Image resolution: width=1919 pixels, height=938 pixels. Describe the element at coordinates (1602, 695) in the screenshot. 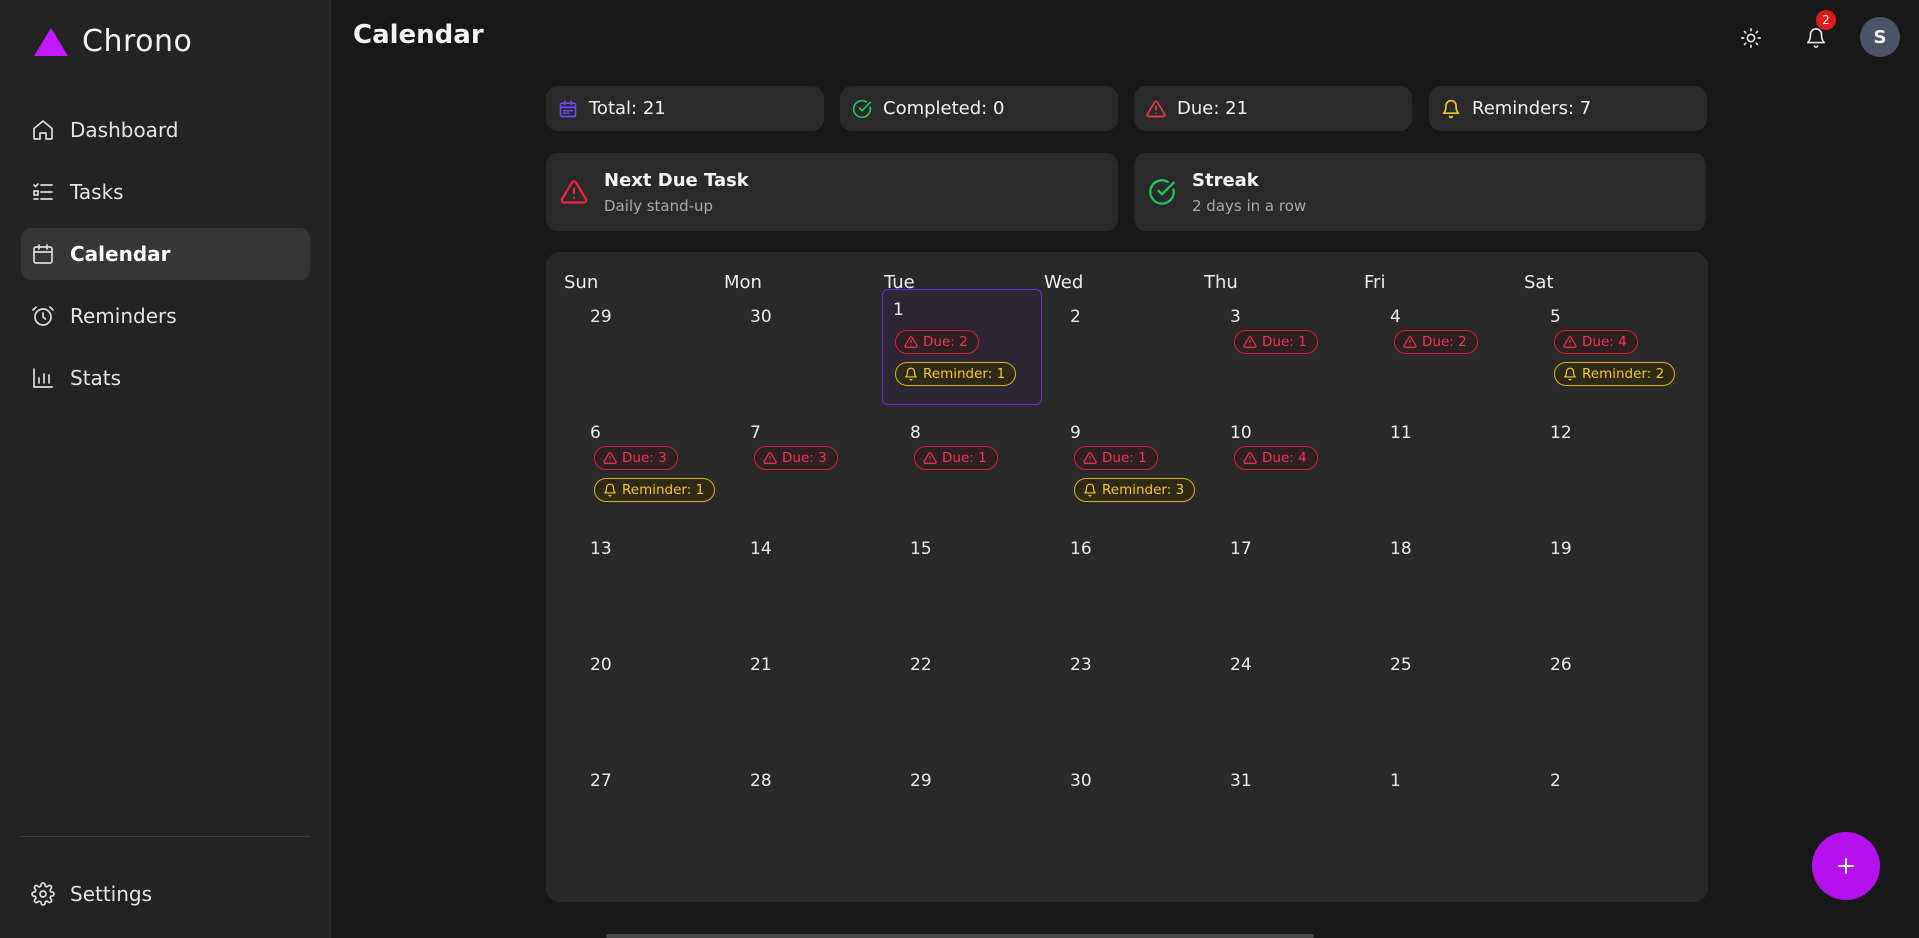

I see `calendar-day: 26` at that location.